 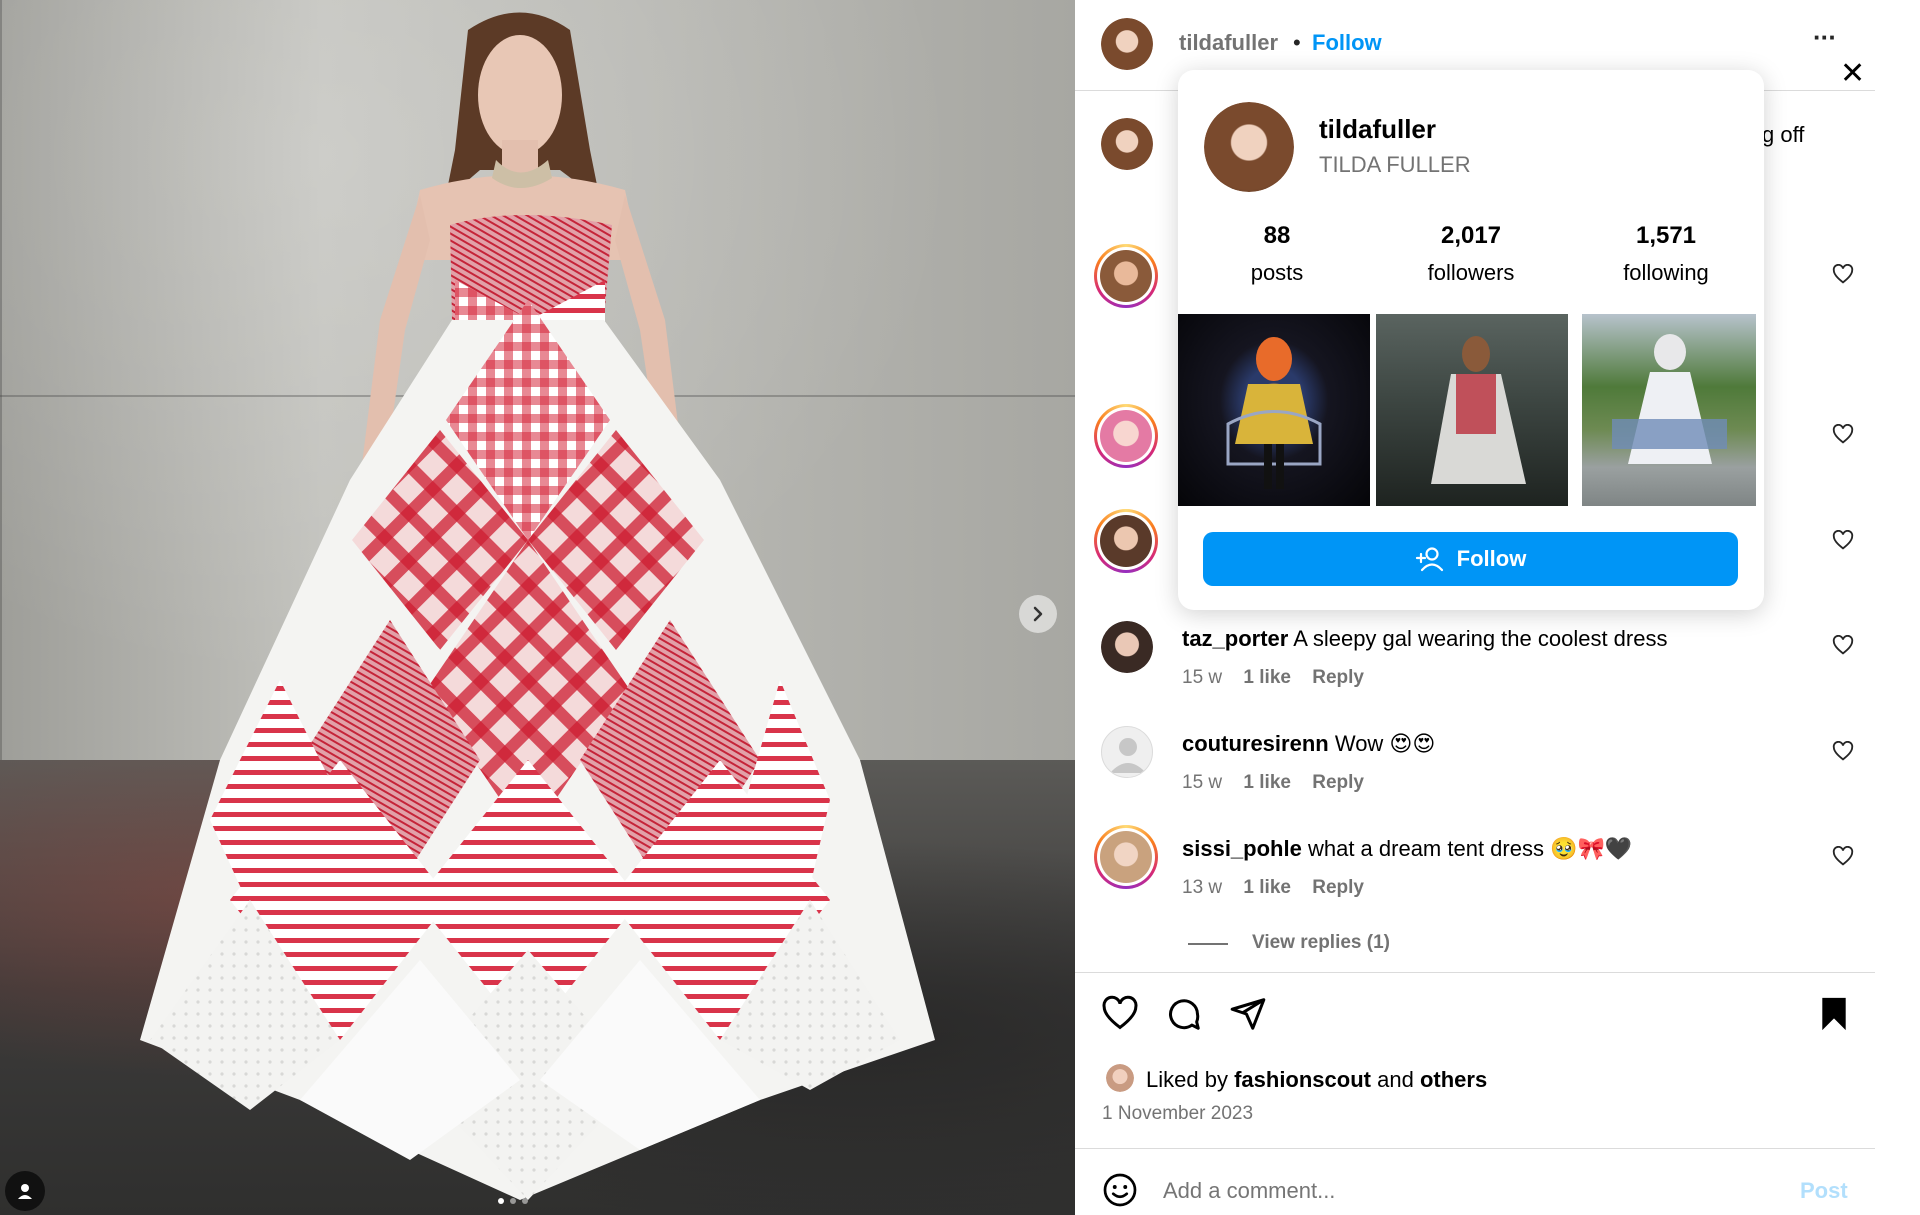 I want to click on stat-label: followers, so click(x=1471, y=272).